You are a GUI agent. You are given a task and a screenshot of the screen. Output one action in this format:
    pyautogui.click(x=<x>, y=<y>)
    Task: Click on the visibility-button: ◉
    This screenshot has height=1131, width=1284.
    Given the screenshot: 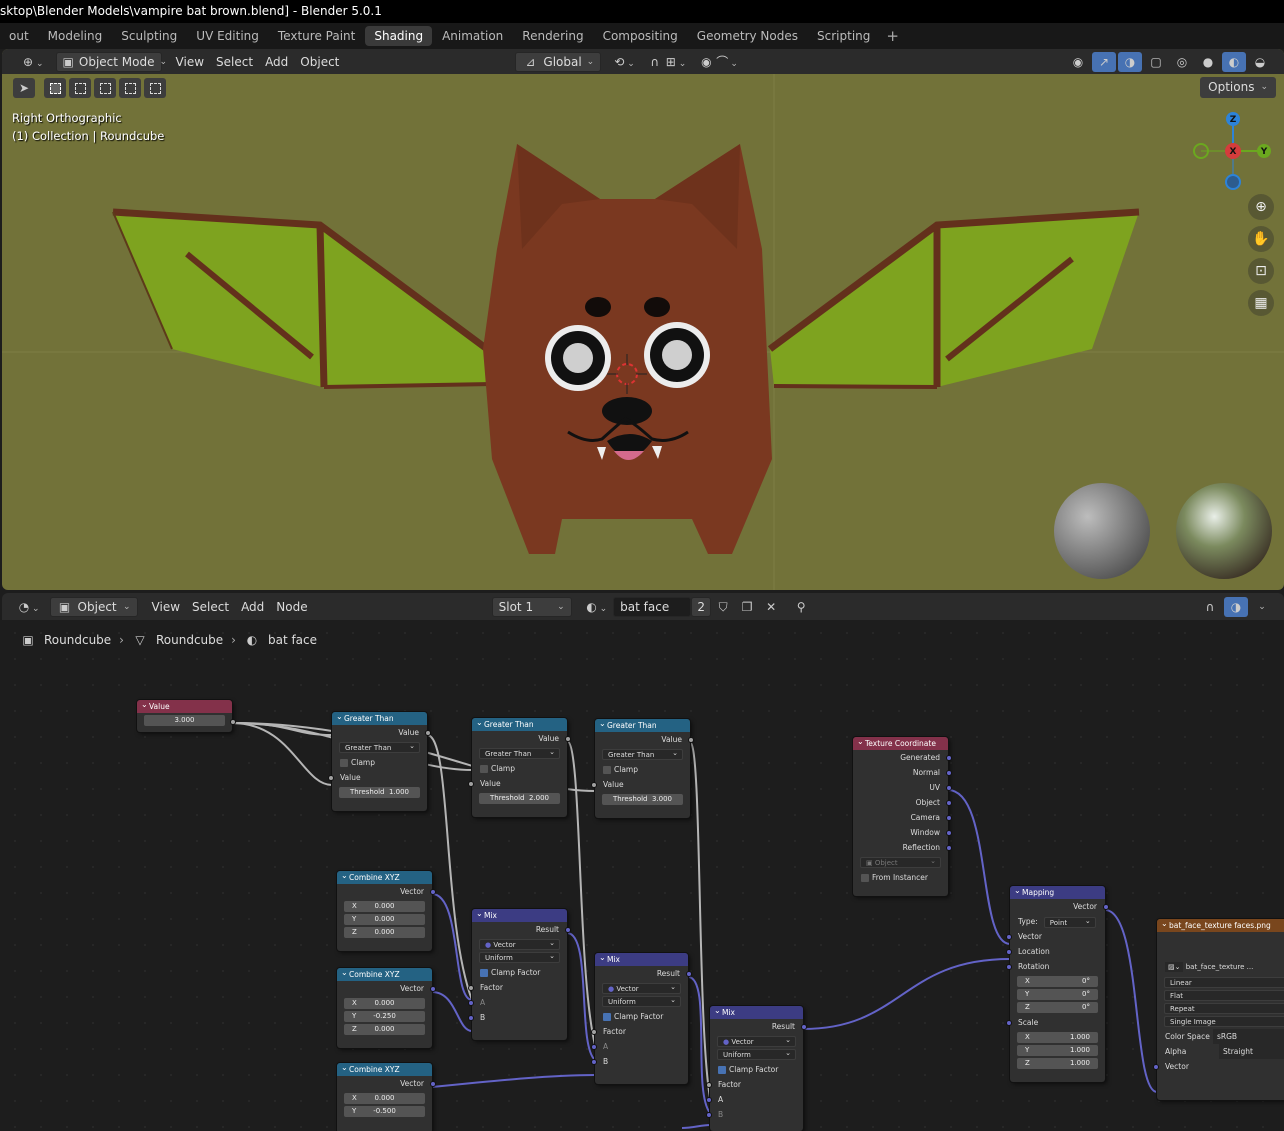 What is the action you would take?
    pyautogui.click(x=1078, y=62)
    